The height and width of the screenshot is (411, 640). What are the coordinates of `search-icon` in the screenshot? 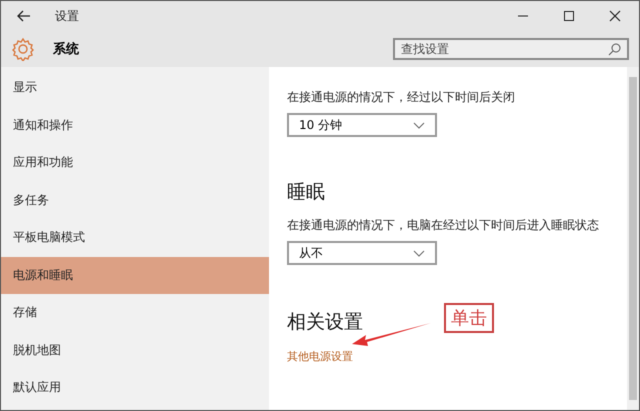 It's located at (614, 49).